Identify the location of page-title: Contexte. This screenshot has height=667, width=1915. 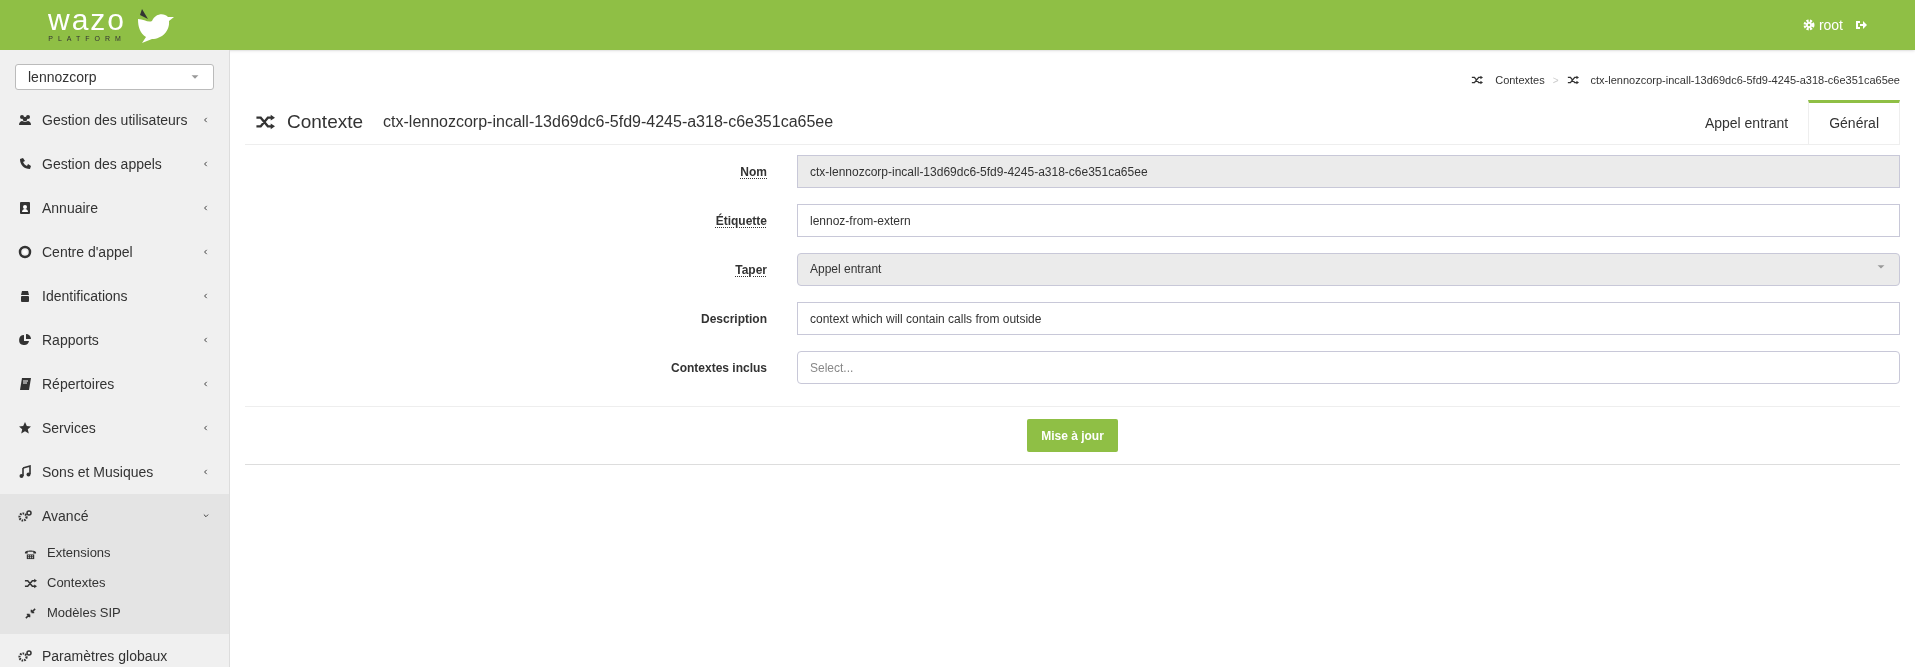
(325, 121).